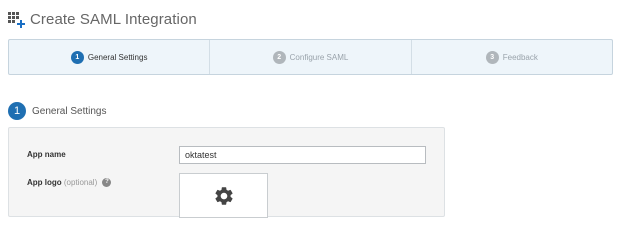 This screenshot has width=623, height=240. What do you see at coordinates (69, 111) in the screenshot?
I see `section-title: General Settings` at bounding box center [69, 111].